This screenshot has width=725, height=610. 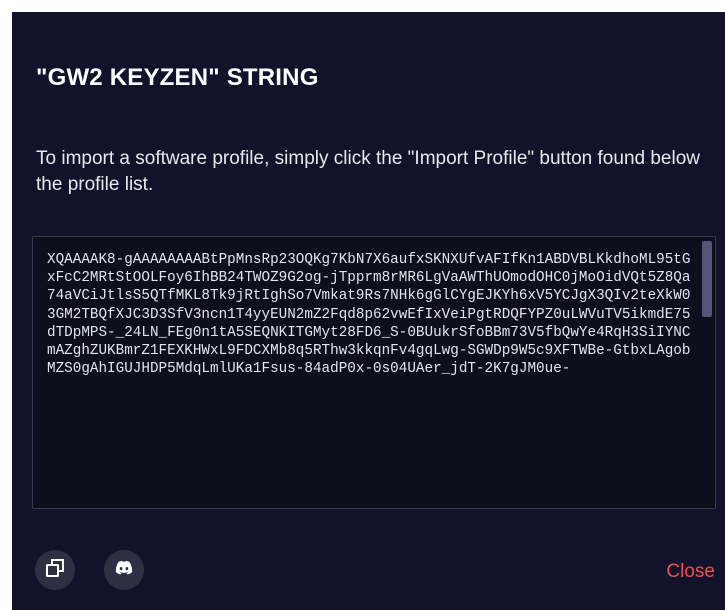 I want to click on copy-icon, so click(x=55, y=570).